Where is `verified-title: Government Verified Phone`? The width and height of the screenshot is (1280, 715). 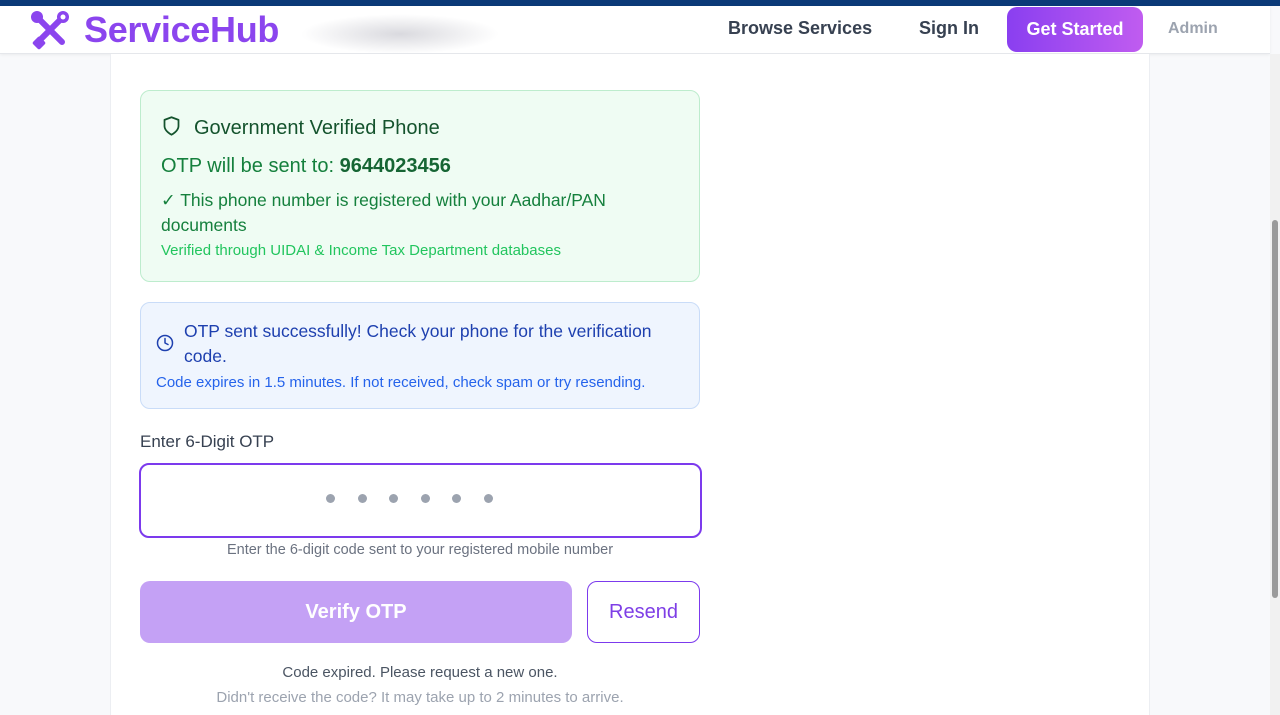
verified-title: Government Verified Phone is located at coordinates (317, 128).